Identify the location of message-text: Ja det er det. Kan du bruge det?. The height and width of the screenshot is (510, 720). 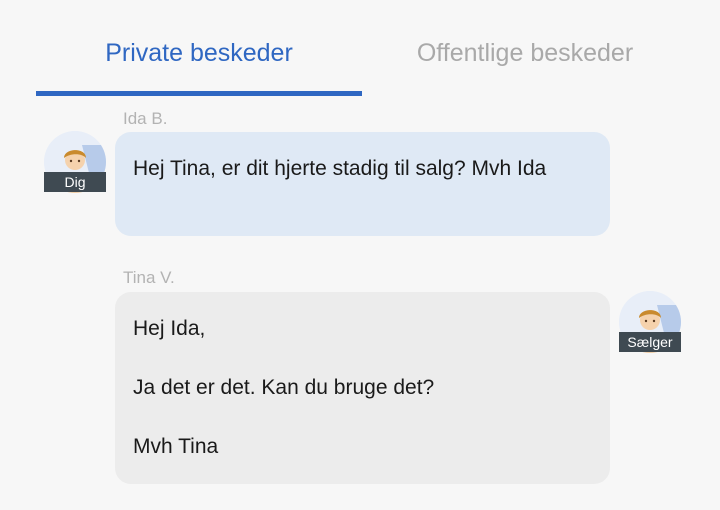
(284, 387).